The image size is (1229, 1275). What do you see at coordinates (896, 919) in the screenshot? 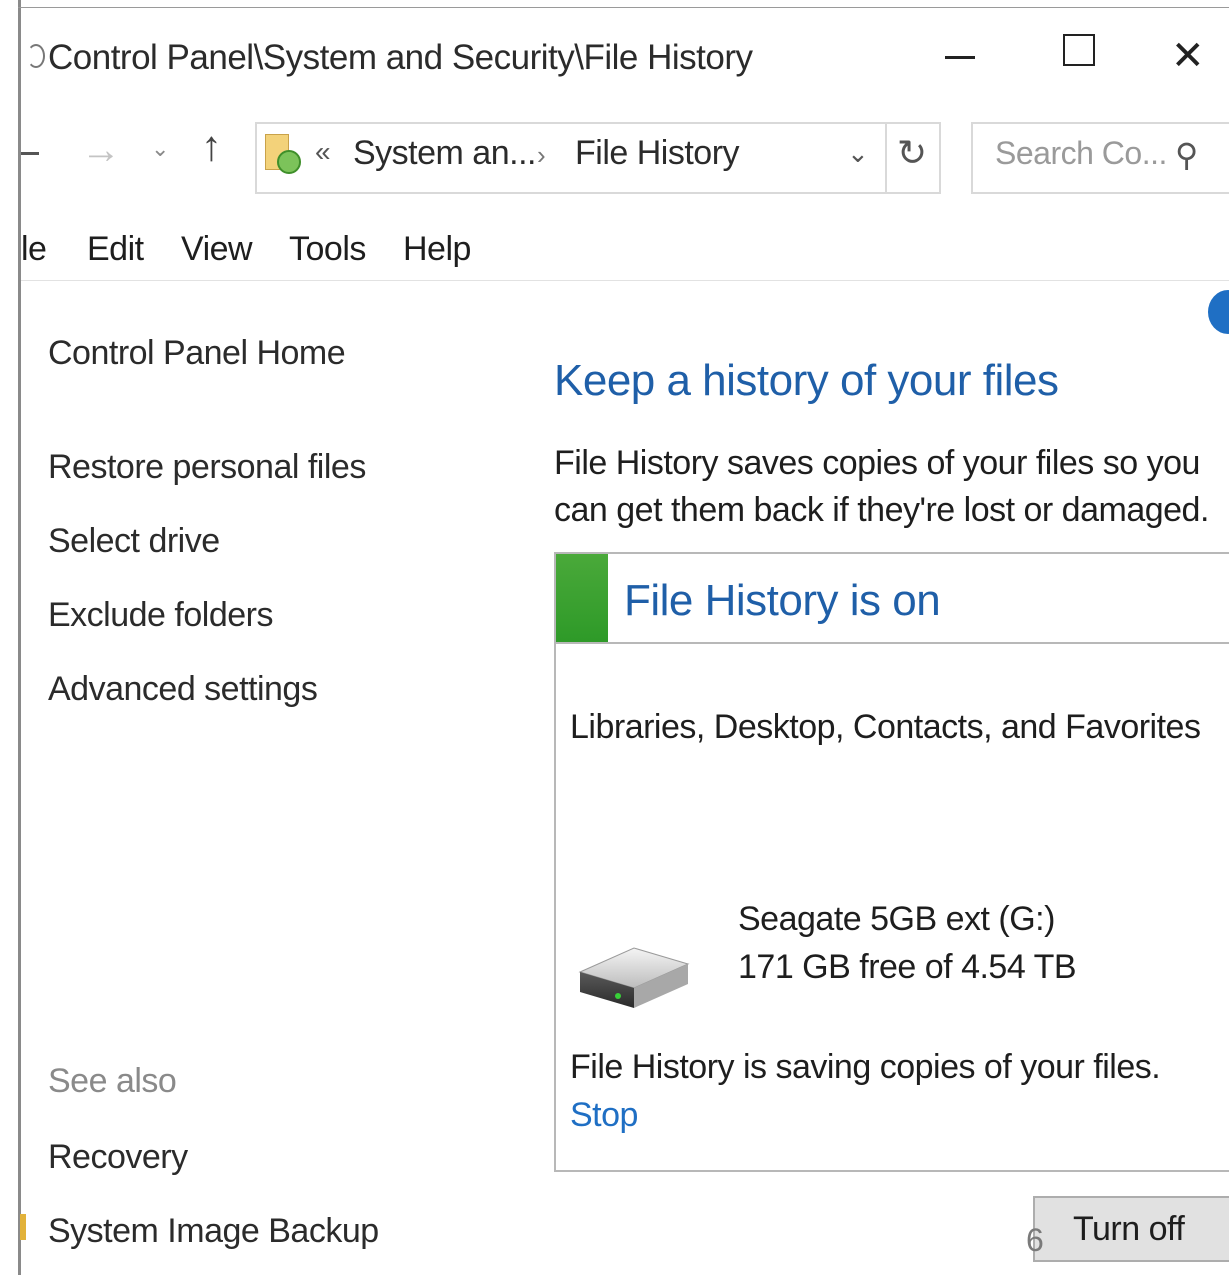
I see `drive-name: Seagate 5GB ext (G:)` at bounding box center [896, 919].